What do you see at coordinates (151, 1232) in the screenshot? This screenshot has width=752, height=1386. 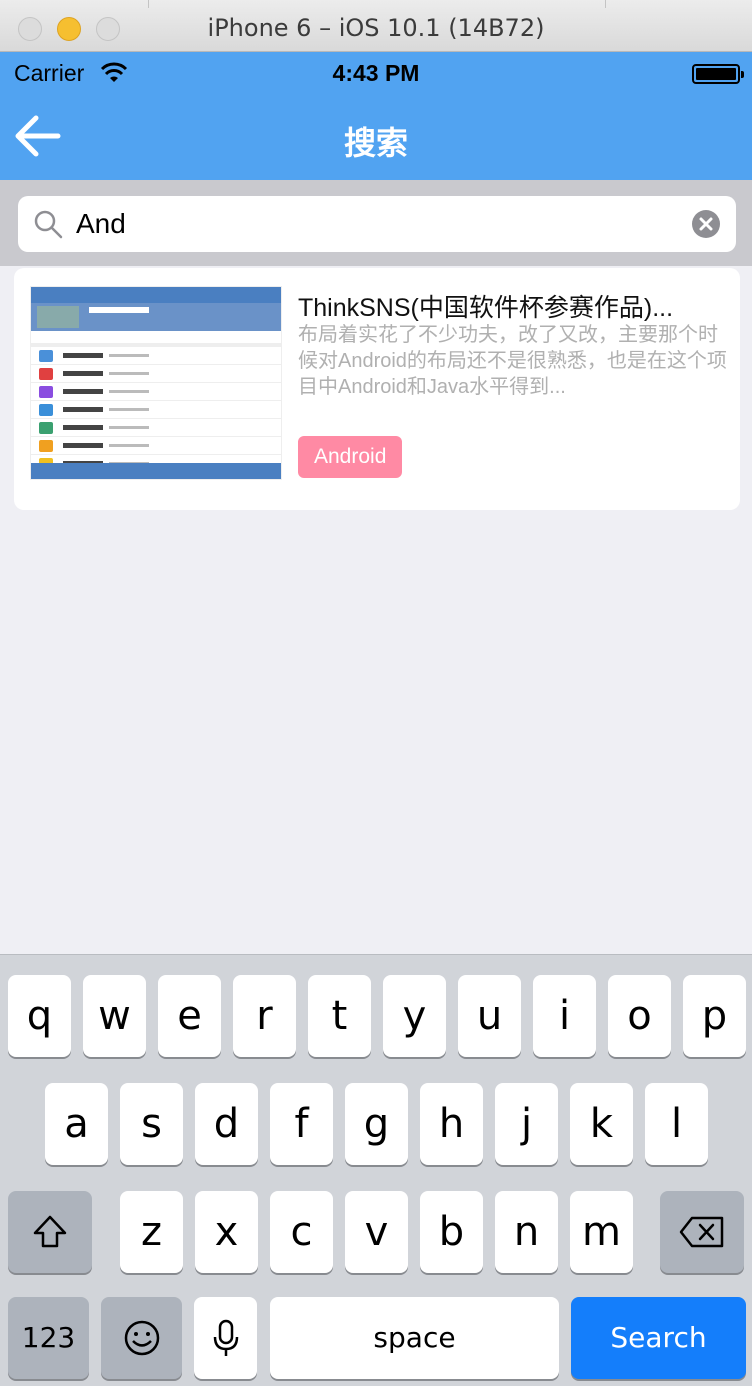 I see `key-z: z` at bounding box center [151, 1232].